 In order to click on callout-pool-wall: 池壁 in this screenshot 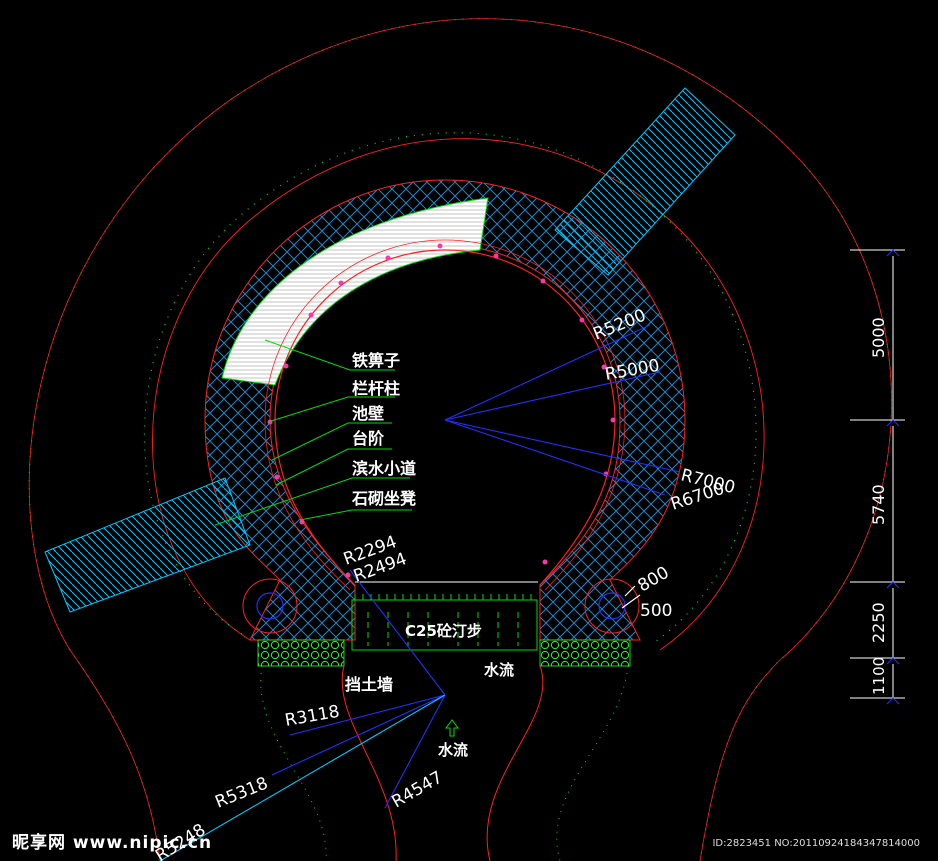, I will do `click(368, 413)`.